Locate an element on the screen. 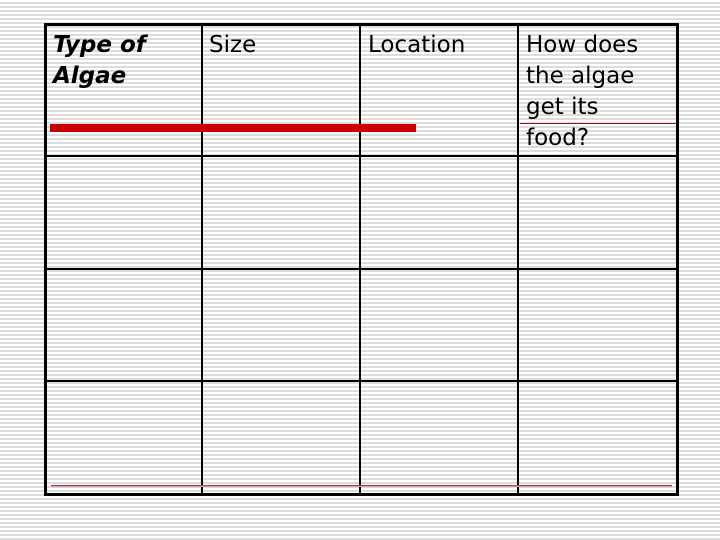 Image resolution: width=720 pixels, height=540 pixels. header-line: Location is located at coordinates (417, 45).